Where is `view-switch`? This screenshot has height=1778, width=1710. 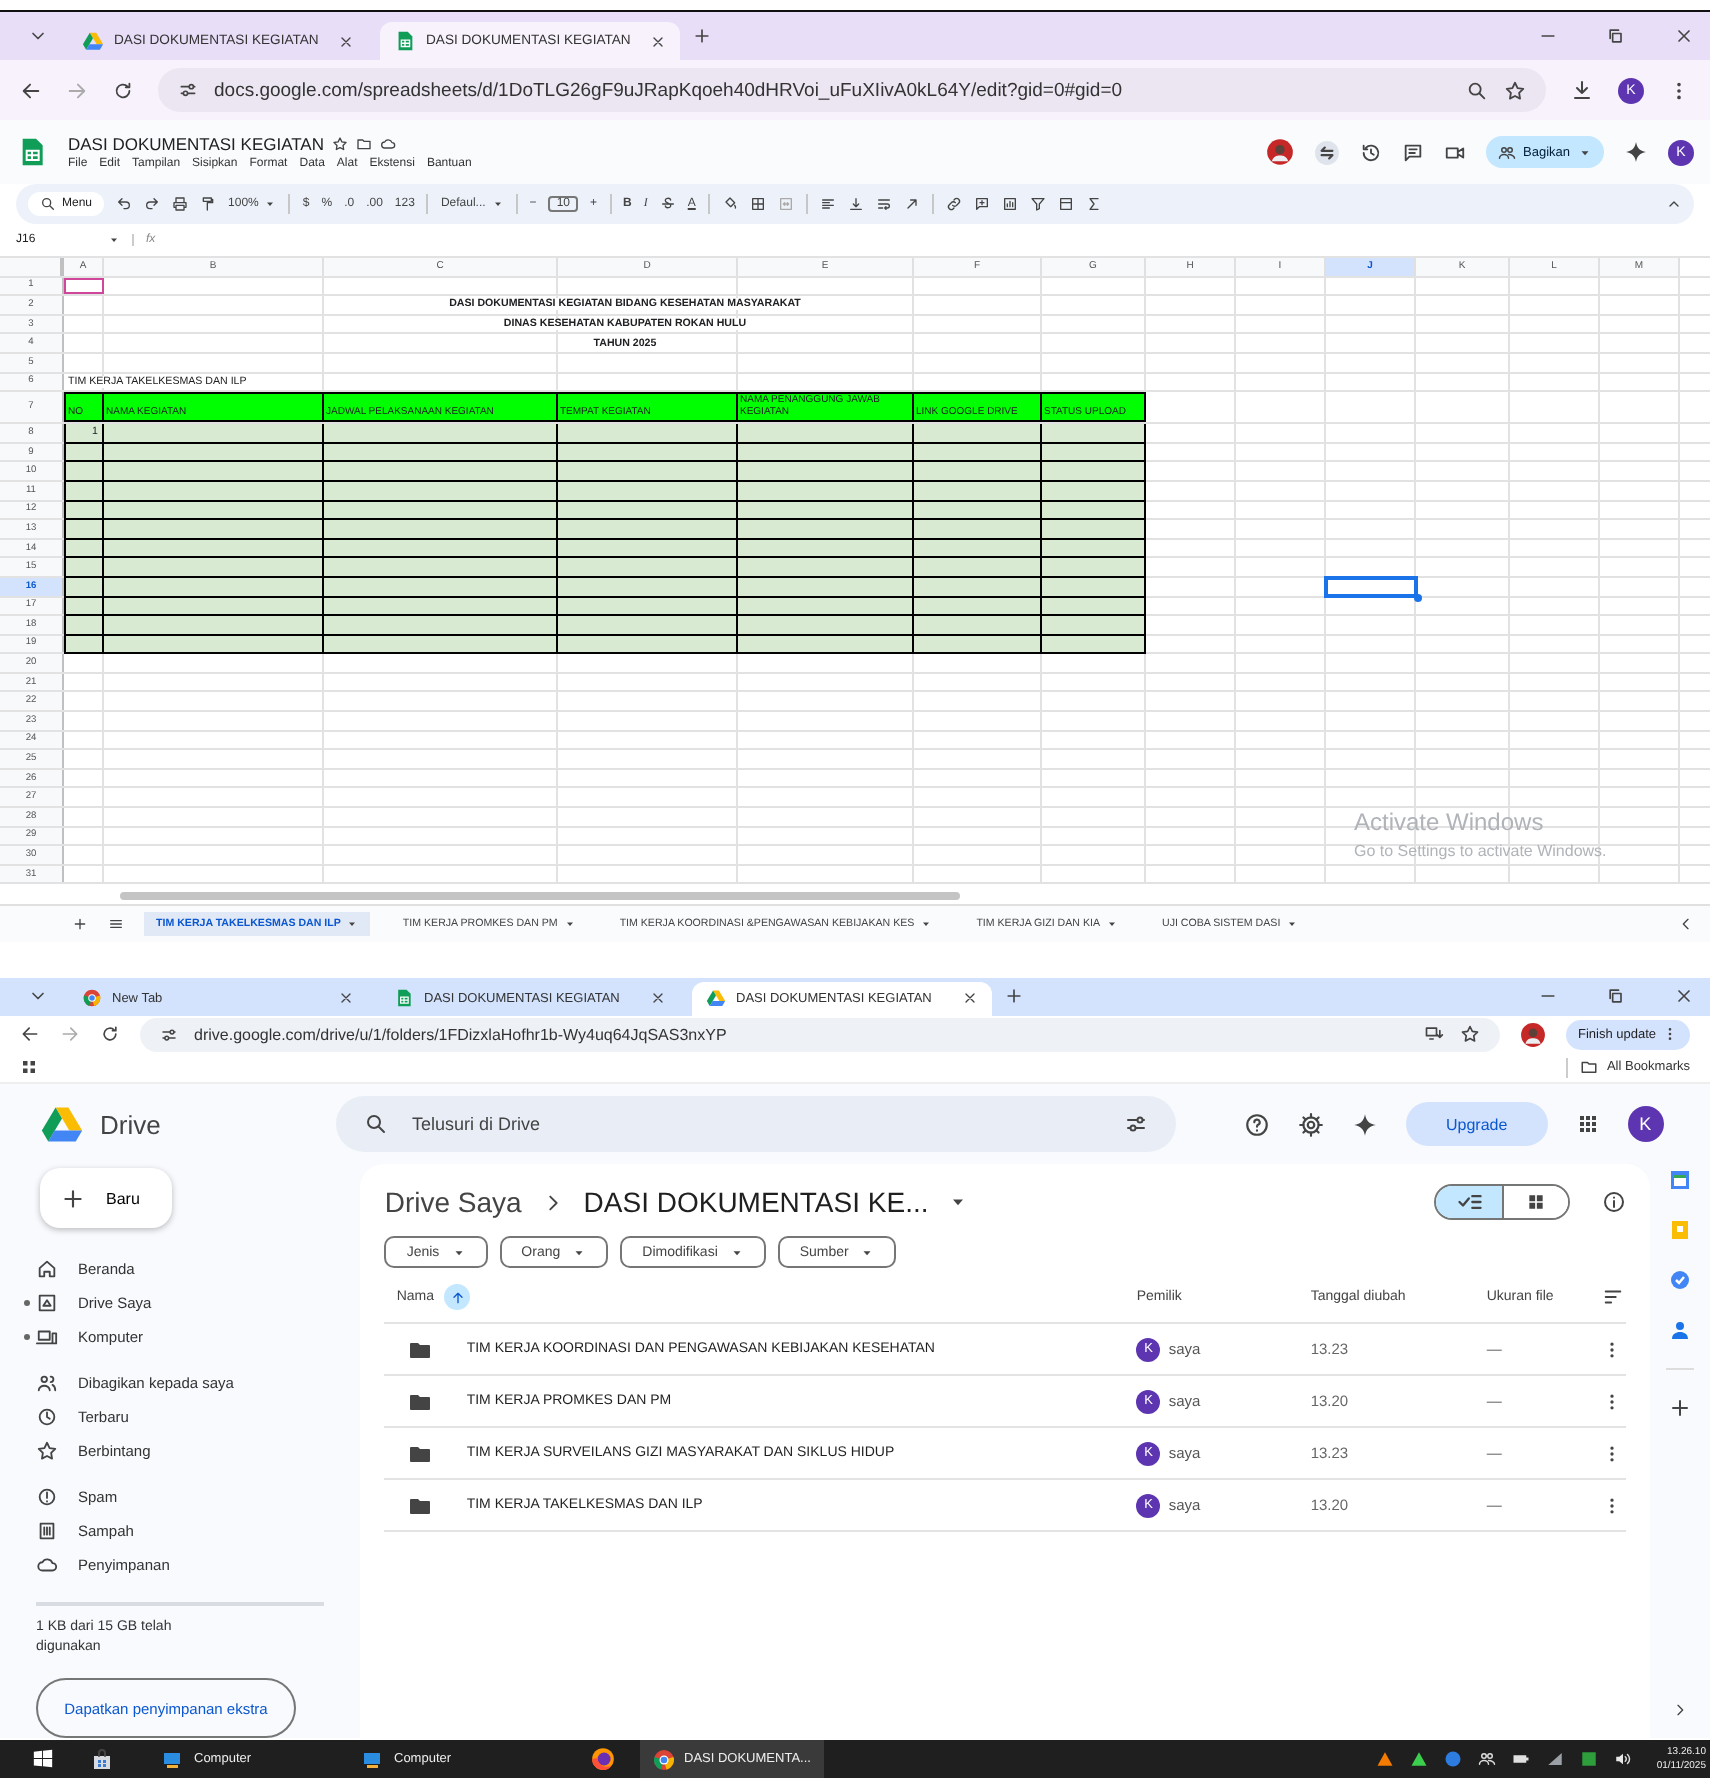
view-switch is located at coordinates (1502, 1202).